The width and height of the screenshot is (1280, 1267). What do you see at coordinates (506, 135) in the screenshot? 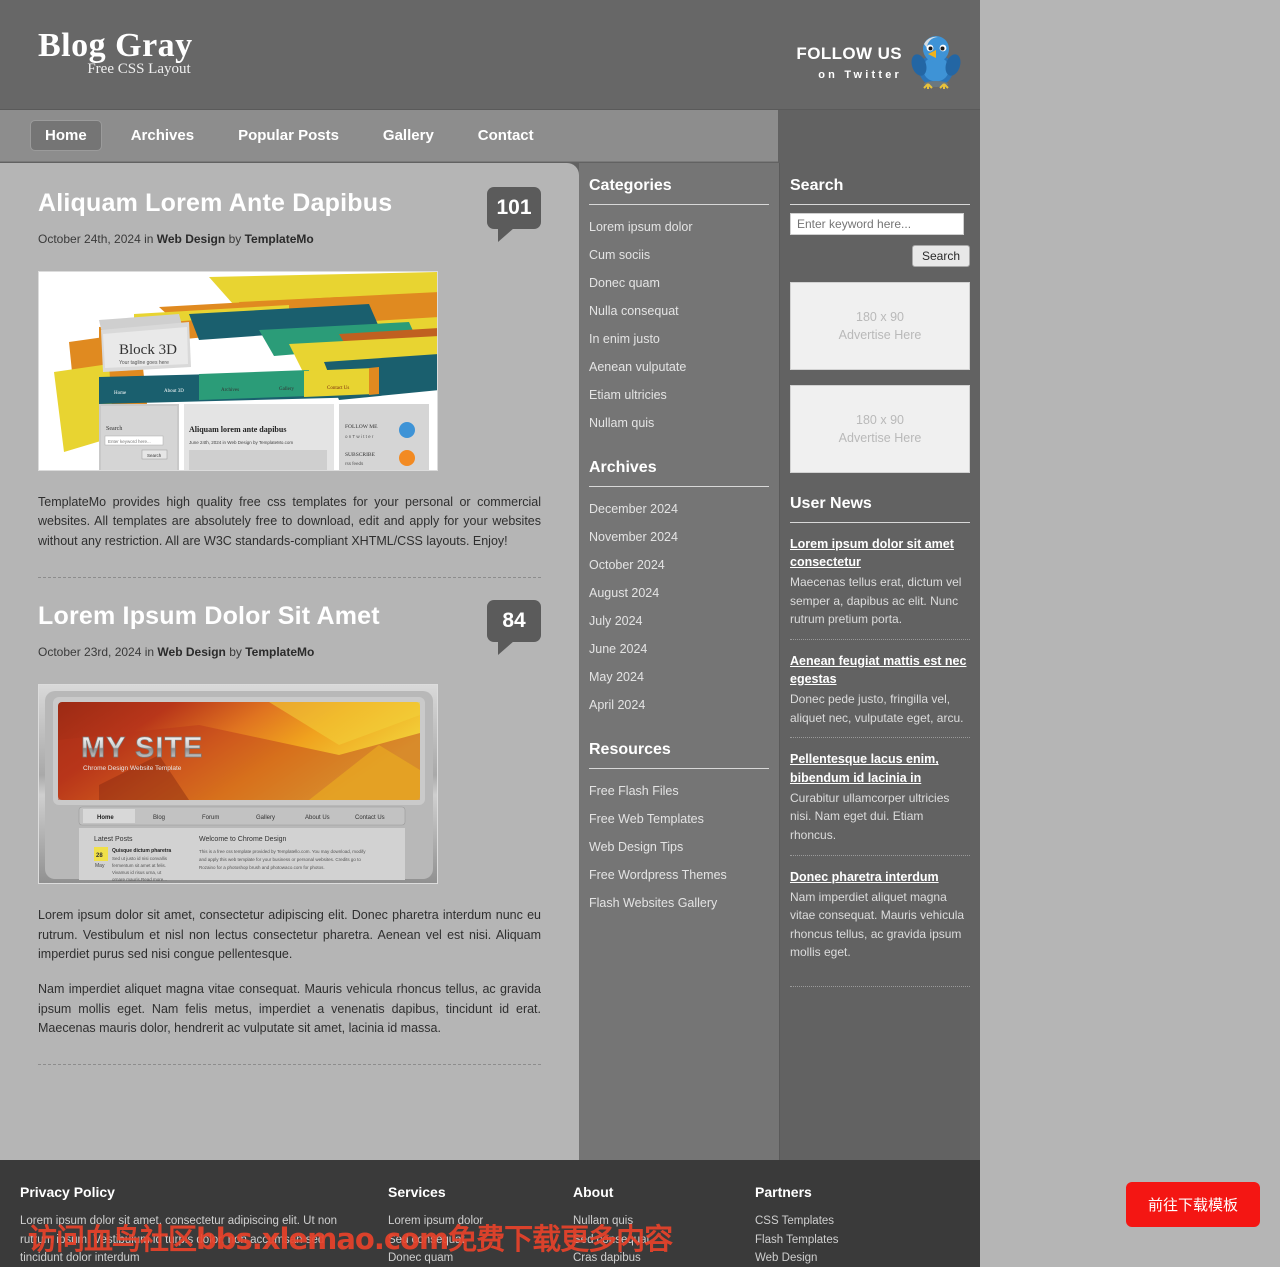
I see `nav-item-contact: Contact` at bounding box center [506, 135].